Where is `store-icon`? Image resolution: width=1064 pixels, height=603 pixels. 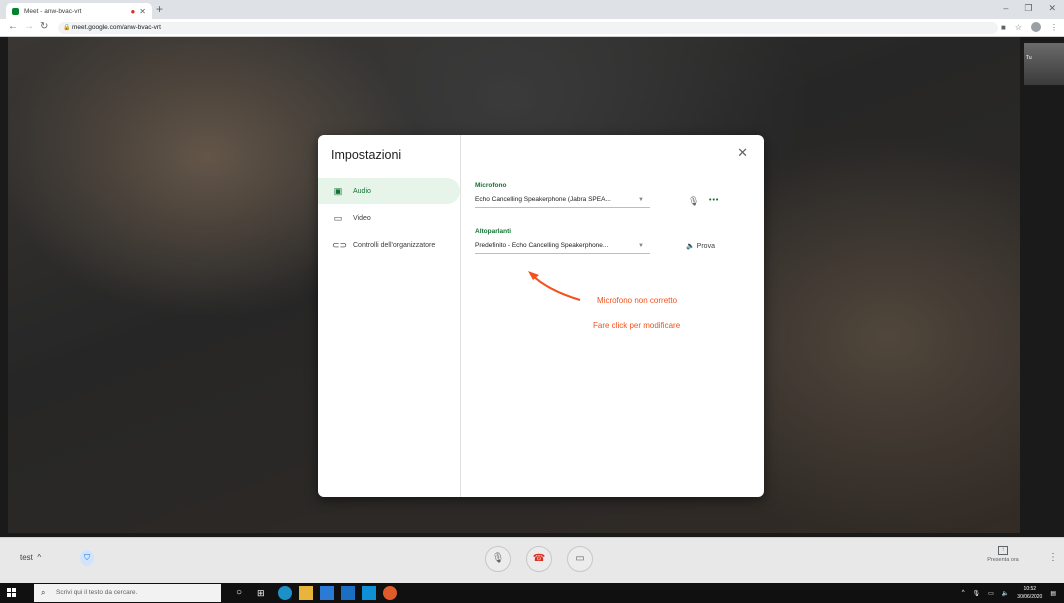
store-icon is located at coordinates (327, 593).